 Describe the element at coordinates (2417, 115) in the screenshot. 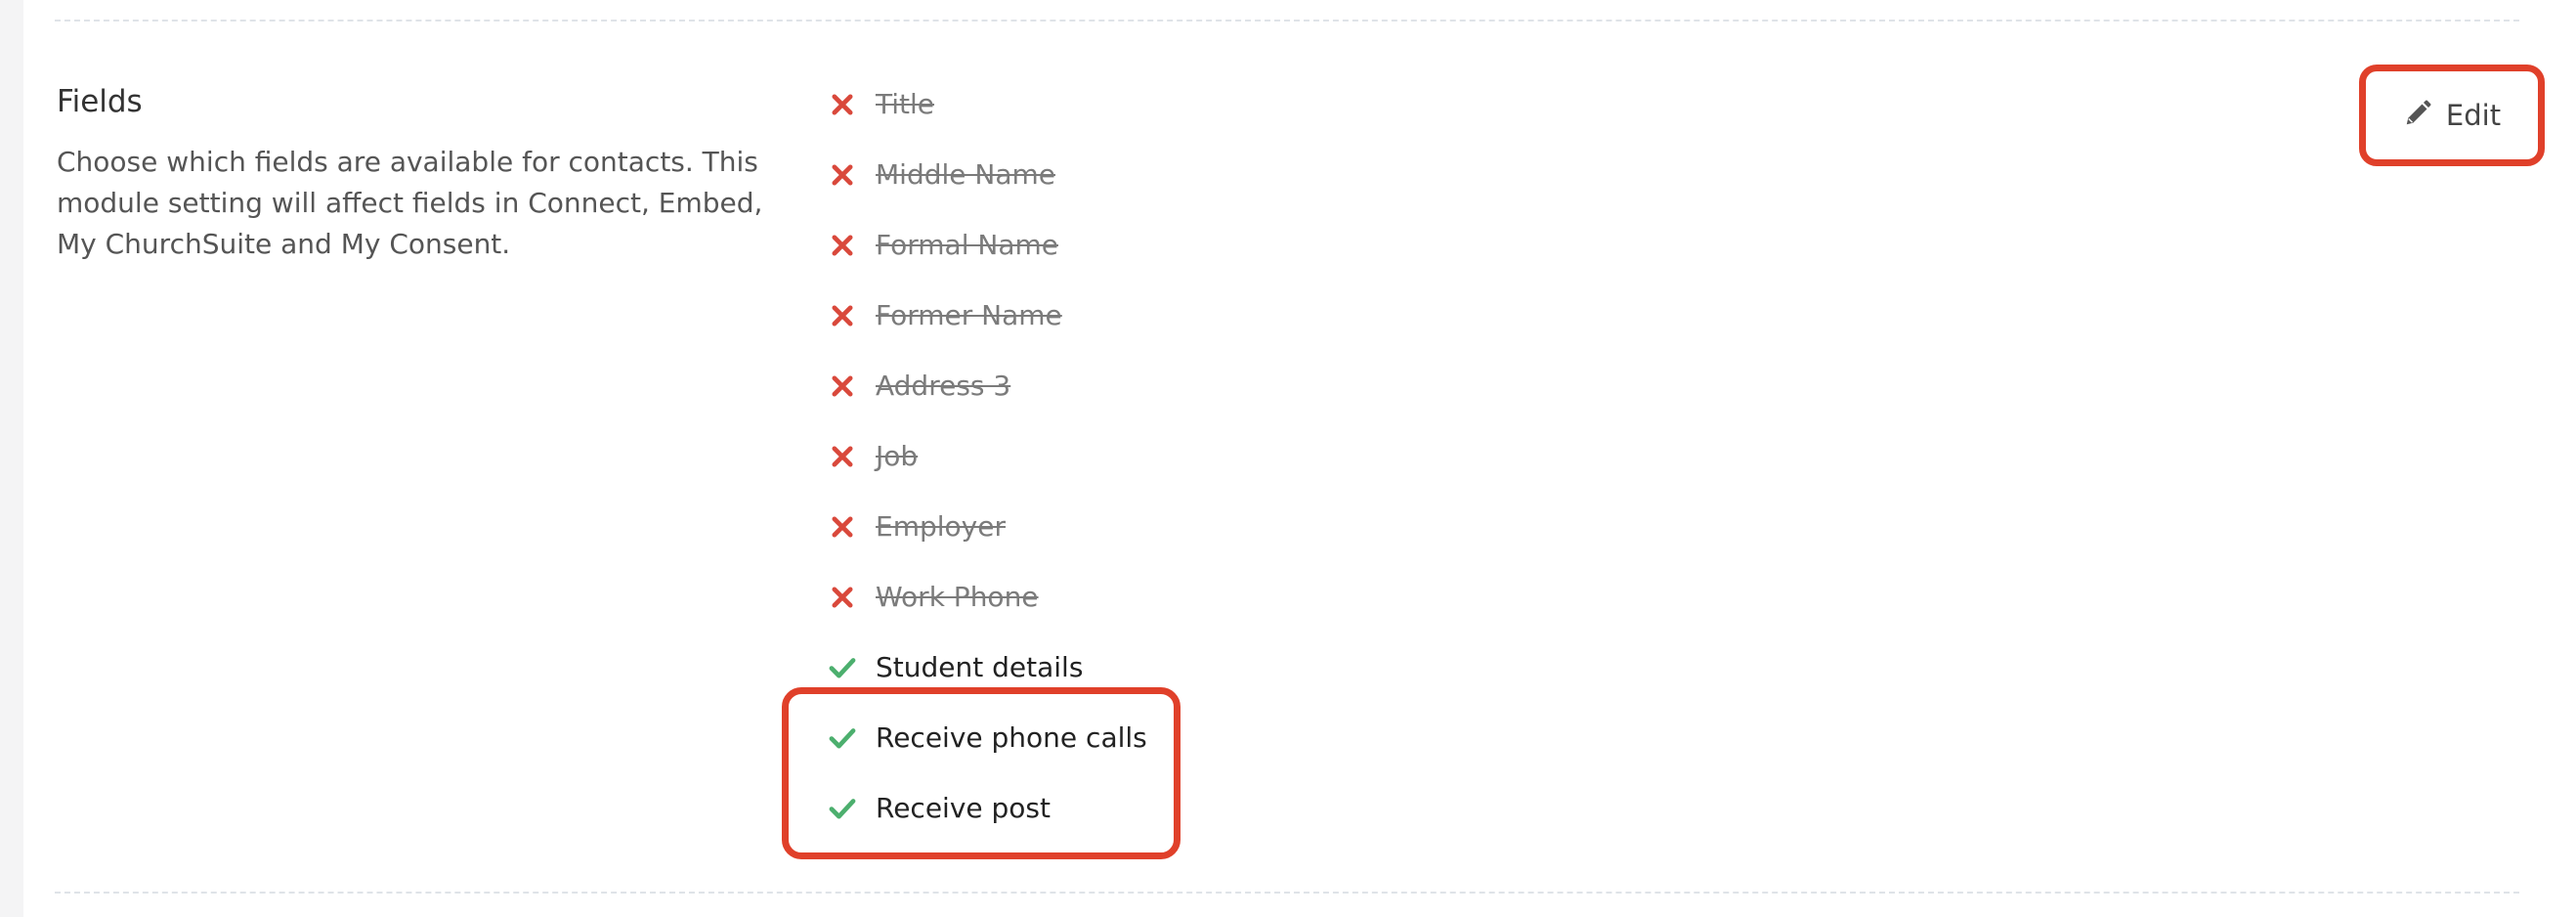

I see `pencil-icon` at that location.